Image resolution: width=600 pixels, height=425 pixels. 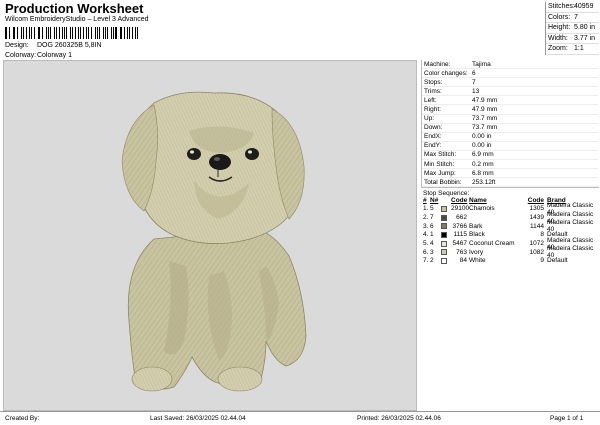 I want to click on info-label: Max Jump:, so click(x=440, y=173).